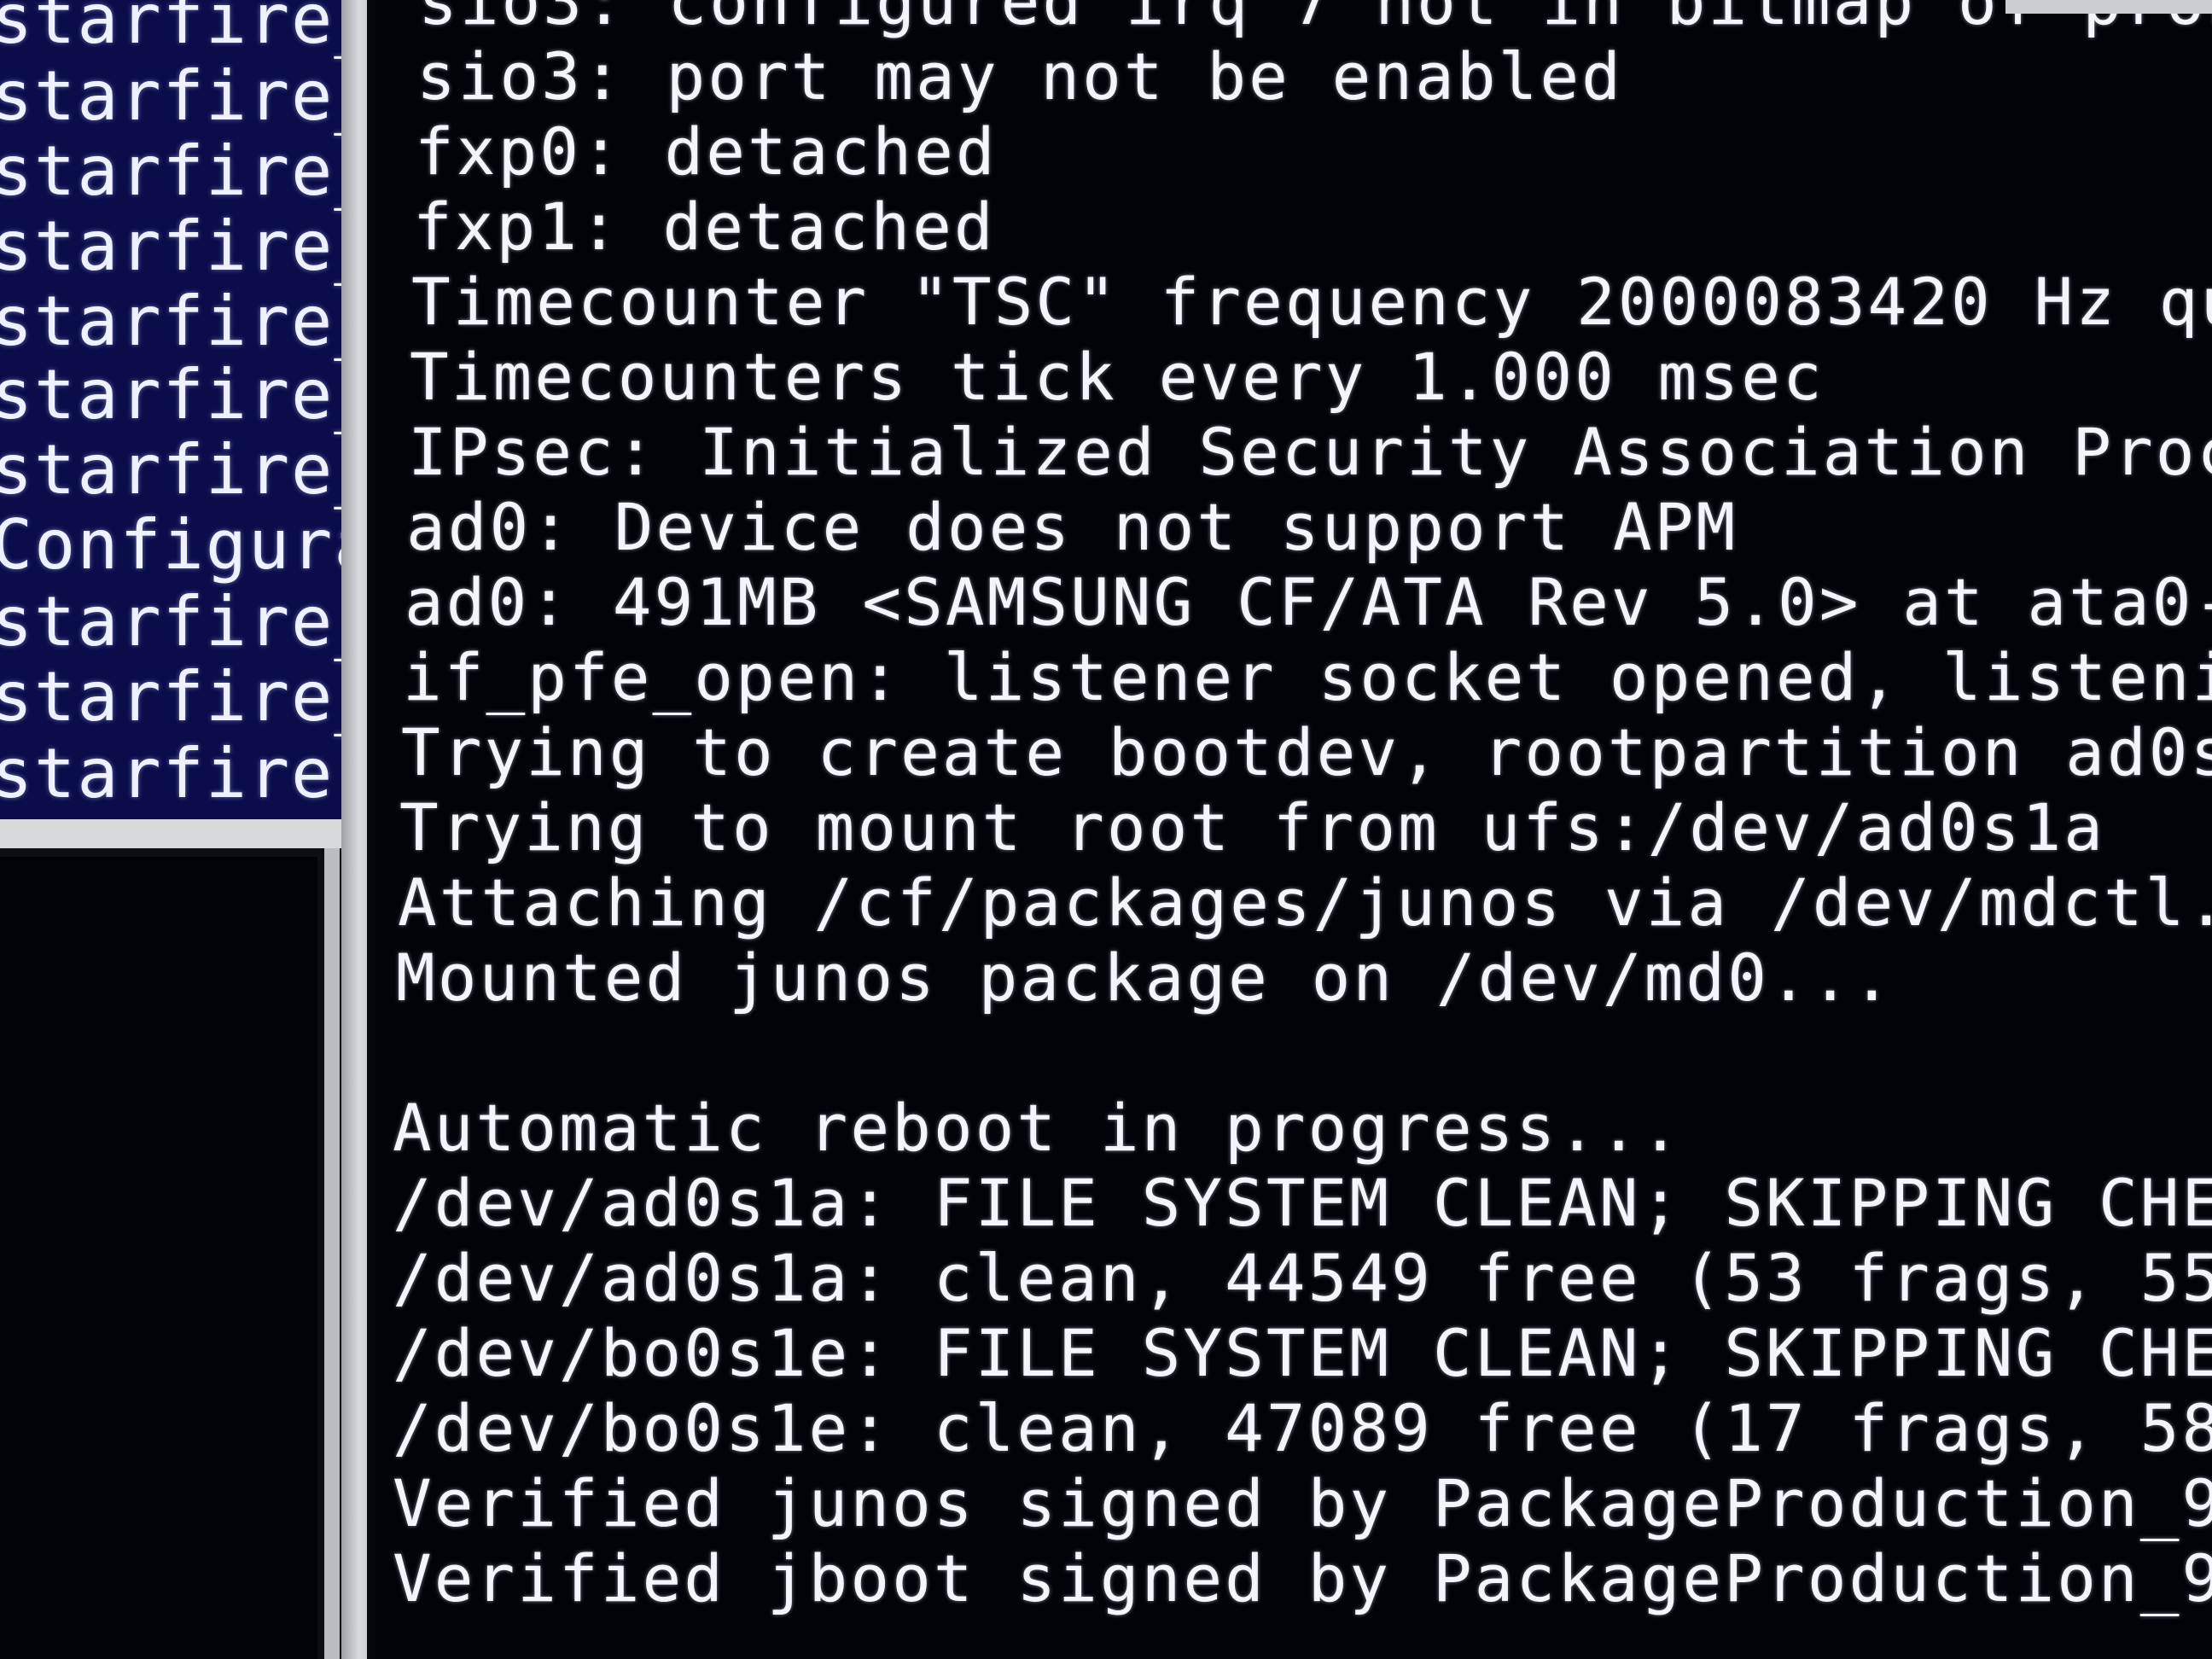  I want to click on left-terminal-line: starfire::, so click(183, 773).